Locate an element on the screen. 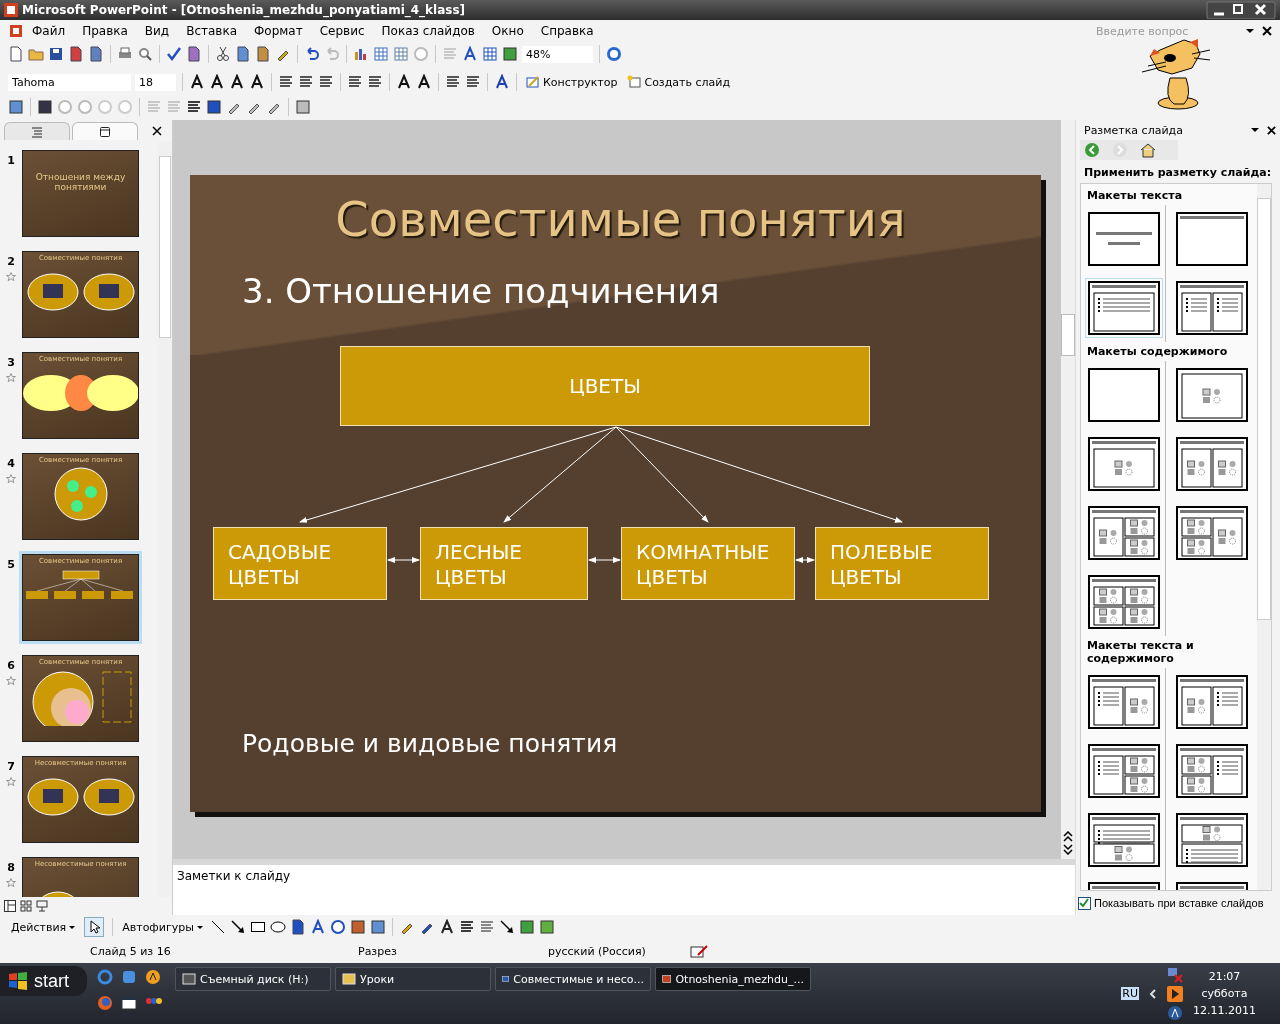 This screenshot has width=1280, height=1024. font-size-dropdown: 18 is located at coordinates (155, 82).